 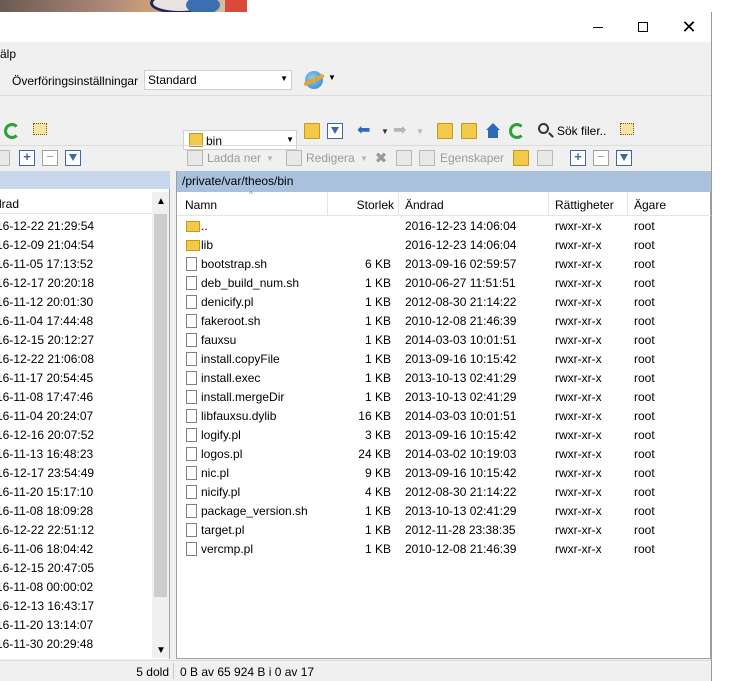 What do you see at coordinates (312, 131) in the screenshot?
I see `open-folder-icon` at bounding box center [312, 131].